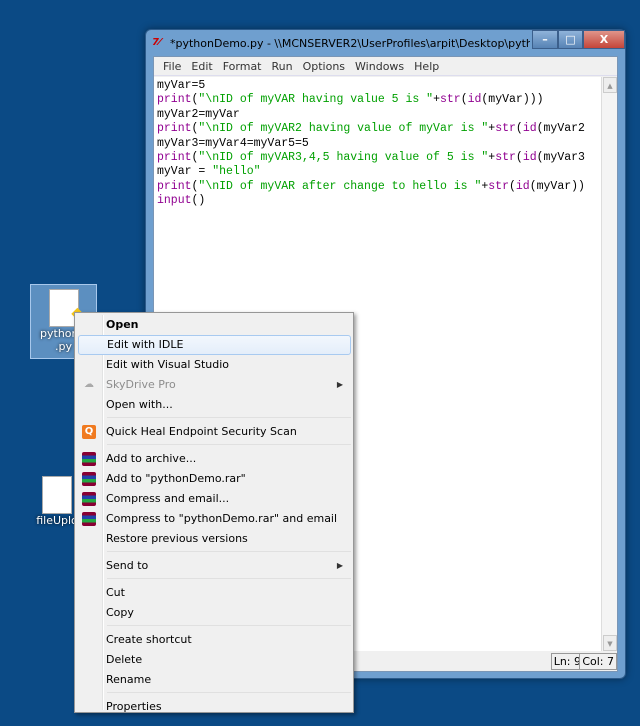 This screenshot has width=640, height=726. I want to click on menu-item-quick-heal-endpoint-security-scan: Q Quick Heal Endpoint Security Scan, so click(214, 432).